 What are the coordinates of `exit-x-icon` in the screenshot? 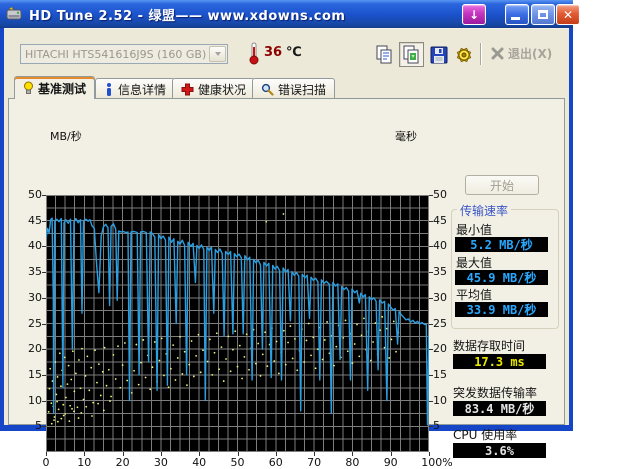 It's located at (497, 53).